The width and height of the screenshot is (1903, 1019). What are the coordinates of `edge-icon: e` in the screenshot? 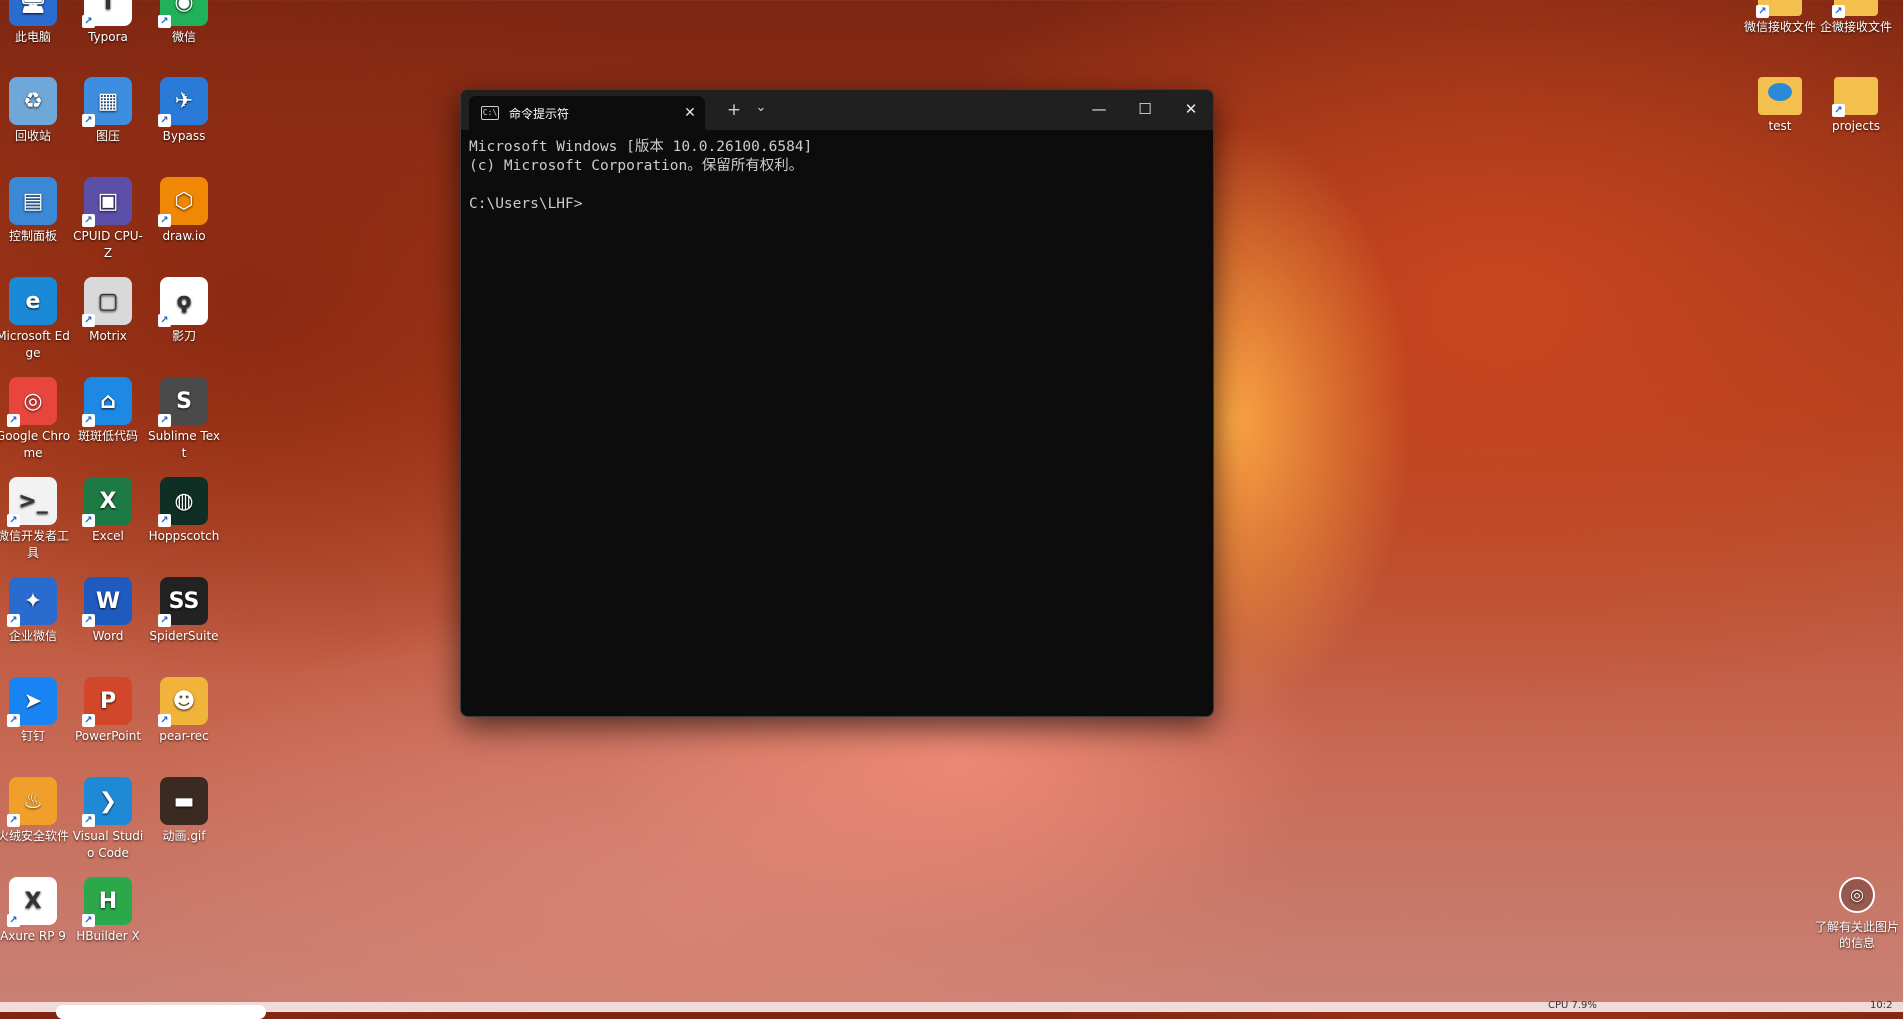 It's located at (33, 301).